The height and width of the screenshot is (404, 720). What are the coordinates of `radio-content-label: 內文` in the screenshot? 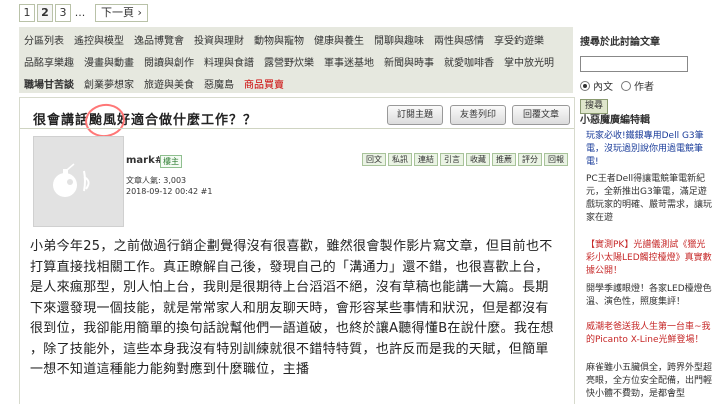 It's located at (603, 87).